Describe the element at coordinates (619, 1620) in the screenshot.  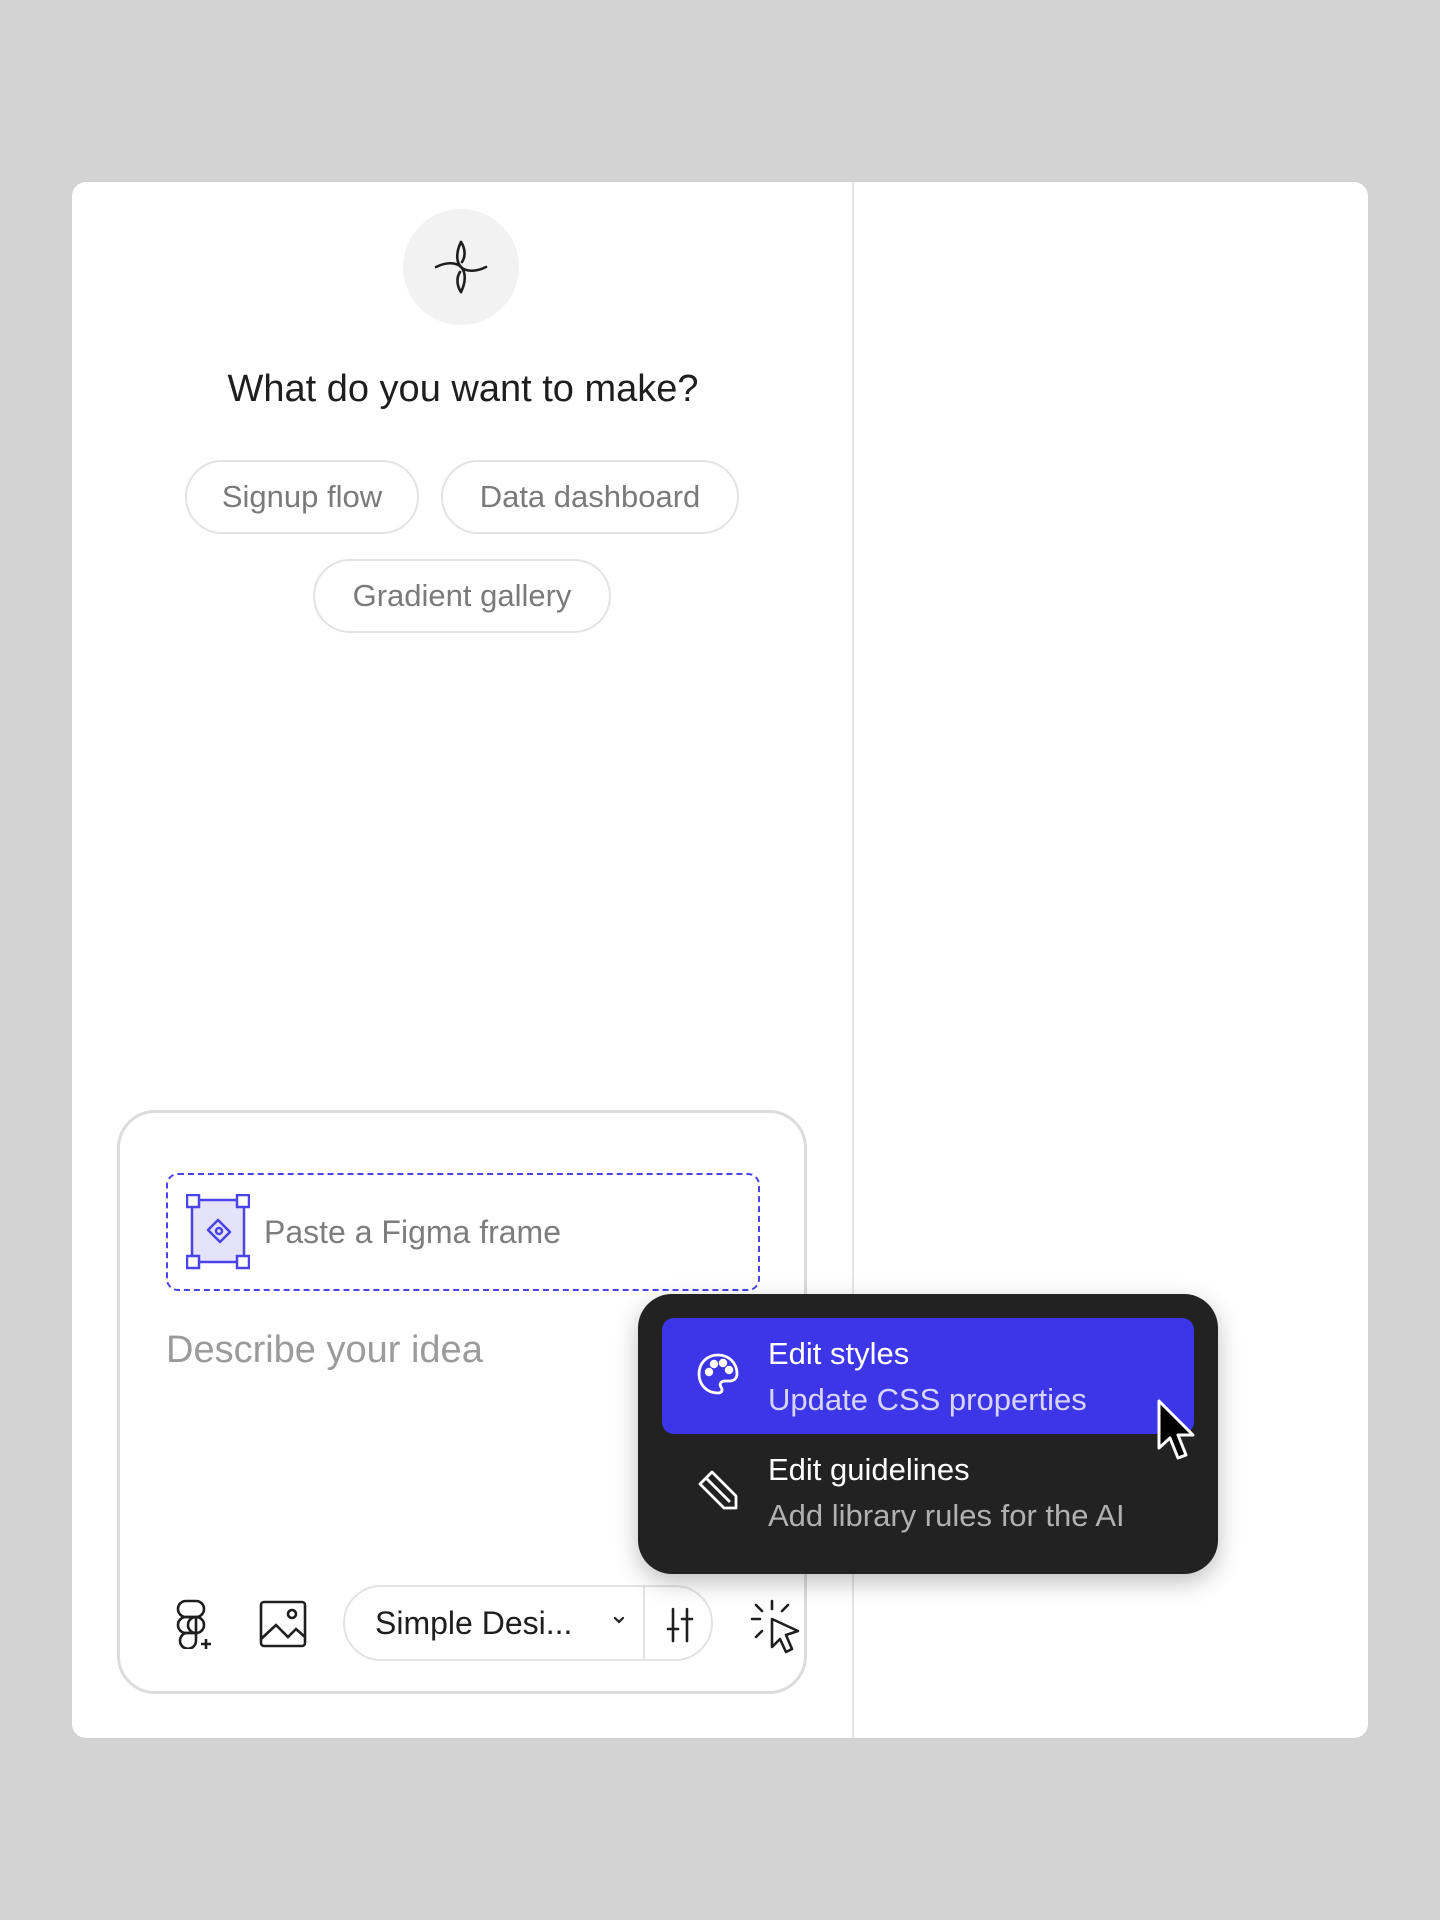
I see `chevron-down-icon` at that location.